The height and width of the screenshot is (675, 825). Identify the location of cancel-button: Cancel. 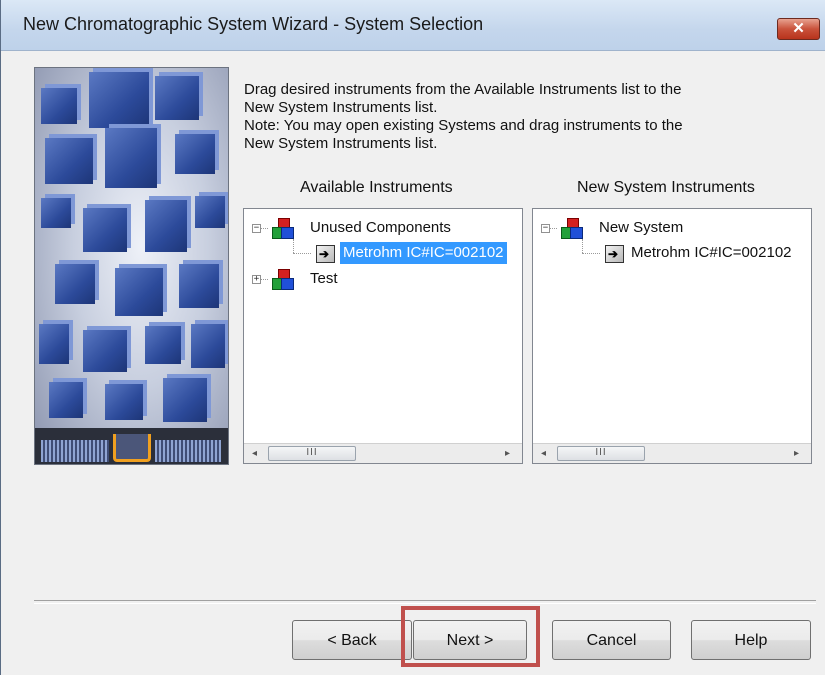
(611, 640).